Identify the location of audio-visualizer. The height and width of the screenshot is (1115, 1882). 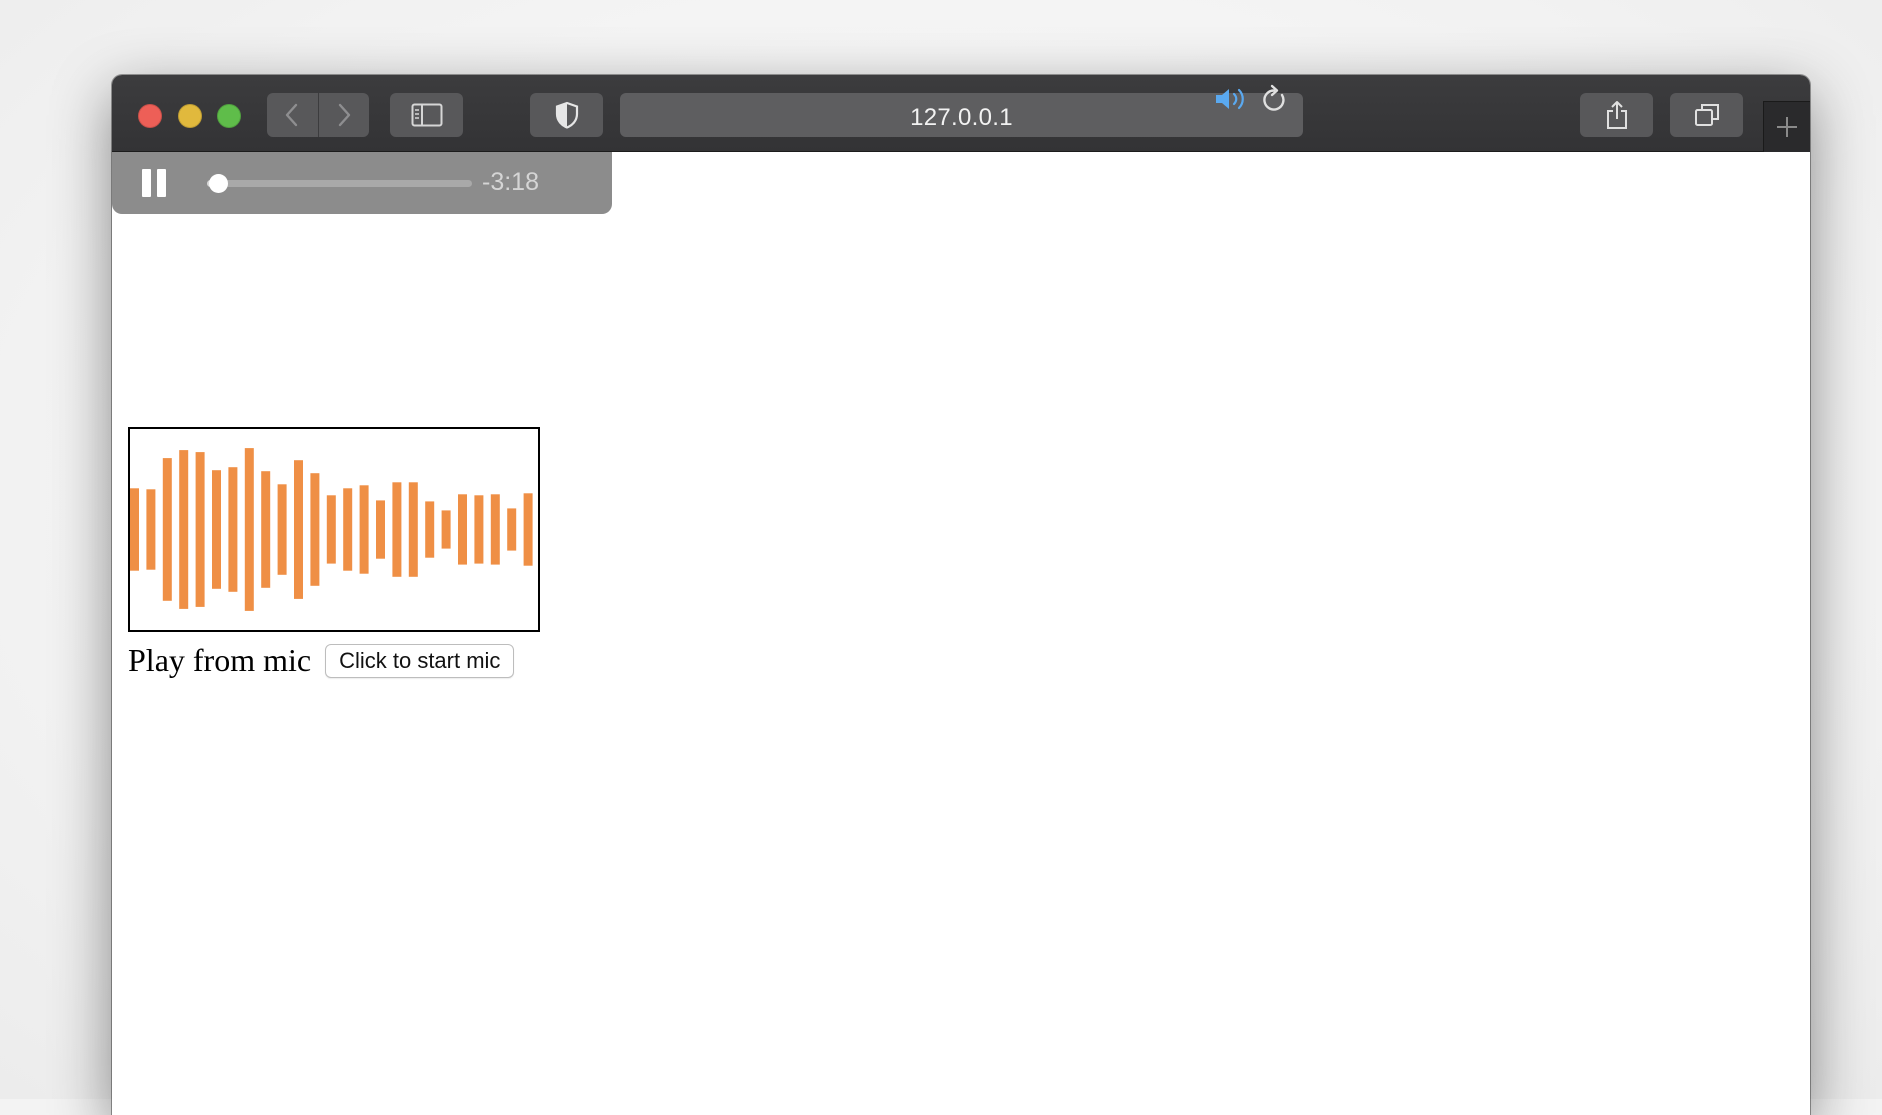
(334, 529).